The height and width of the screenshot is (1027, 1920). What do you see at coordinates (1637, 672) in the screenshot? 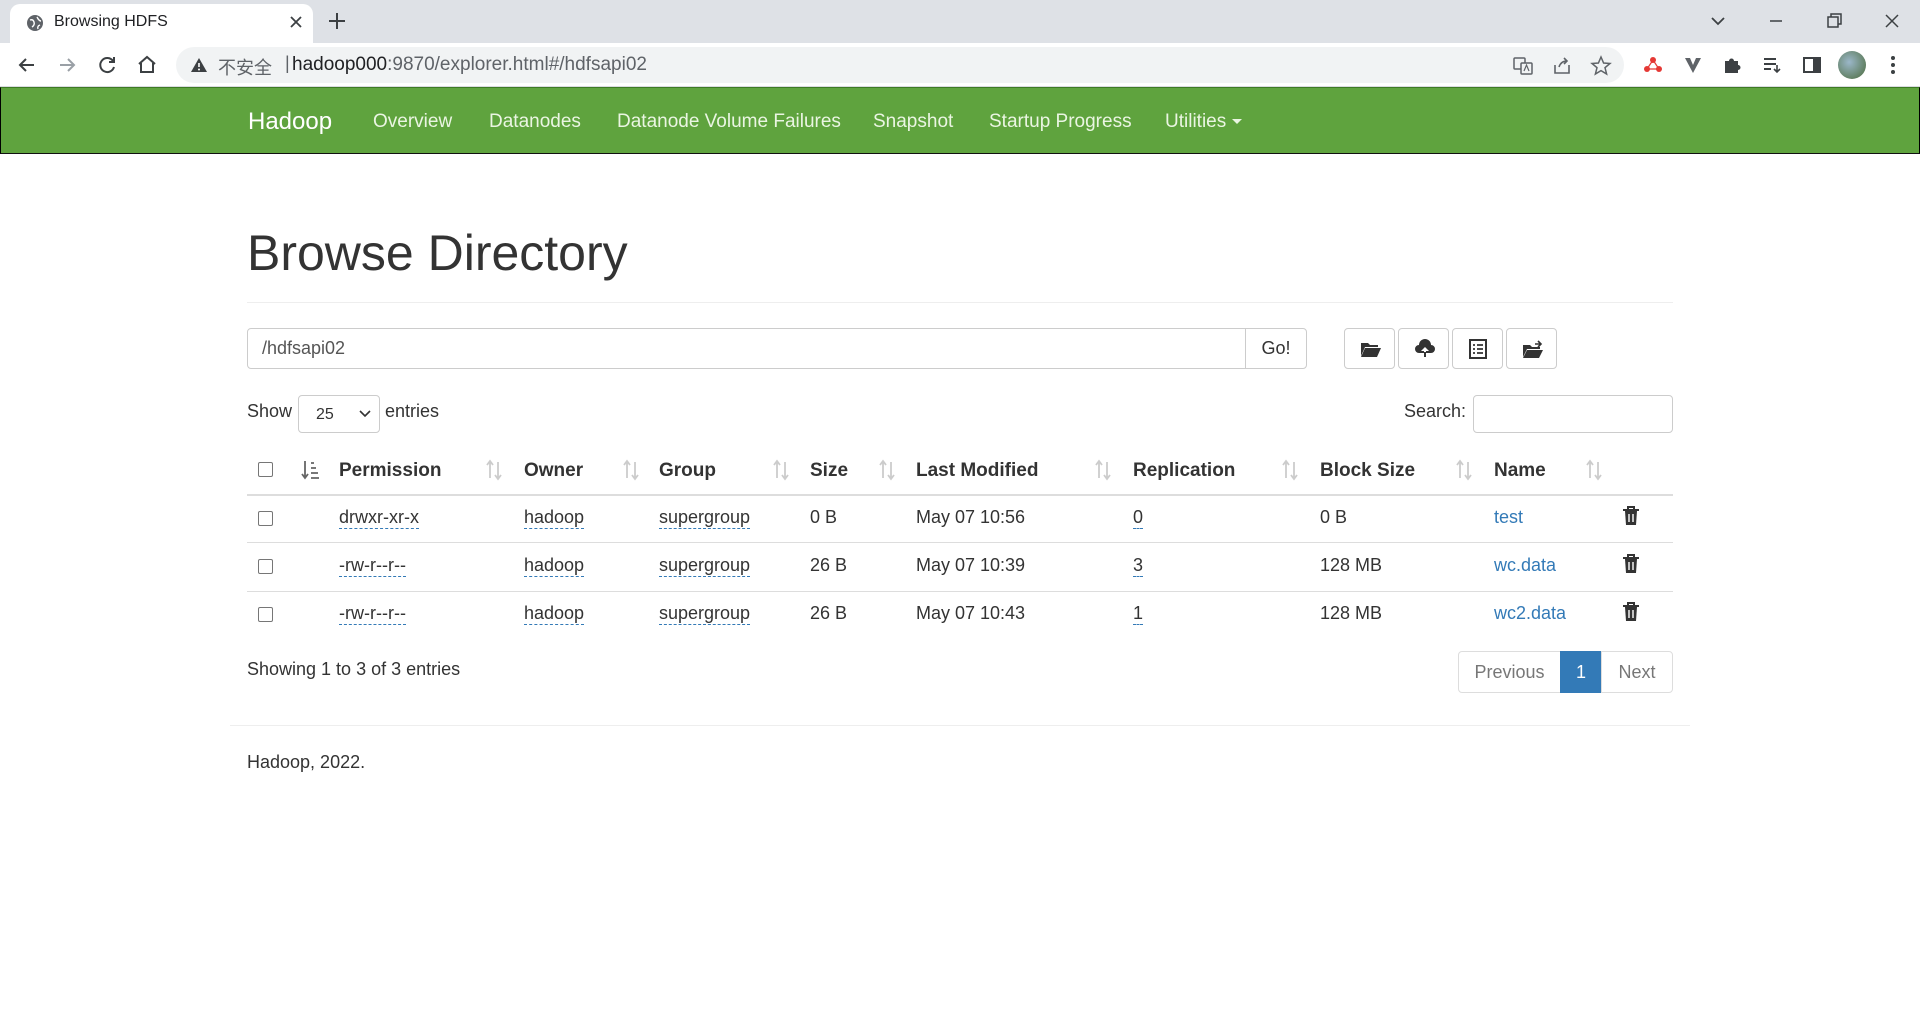
I see `pagination-next: Next` at bounding box center [1637, 672].